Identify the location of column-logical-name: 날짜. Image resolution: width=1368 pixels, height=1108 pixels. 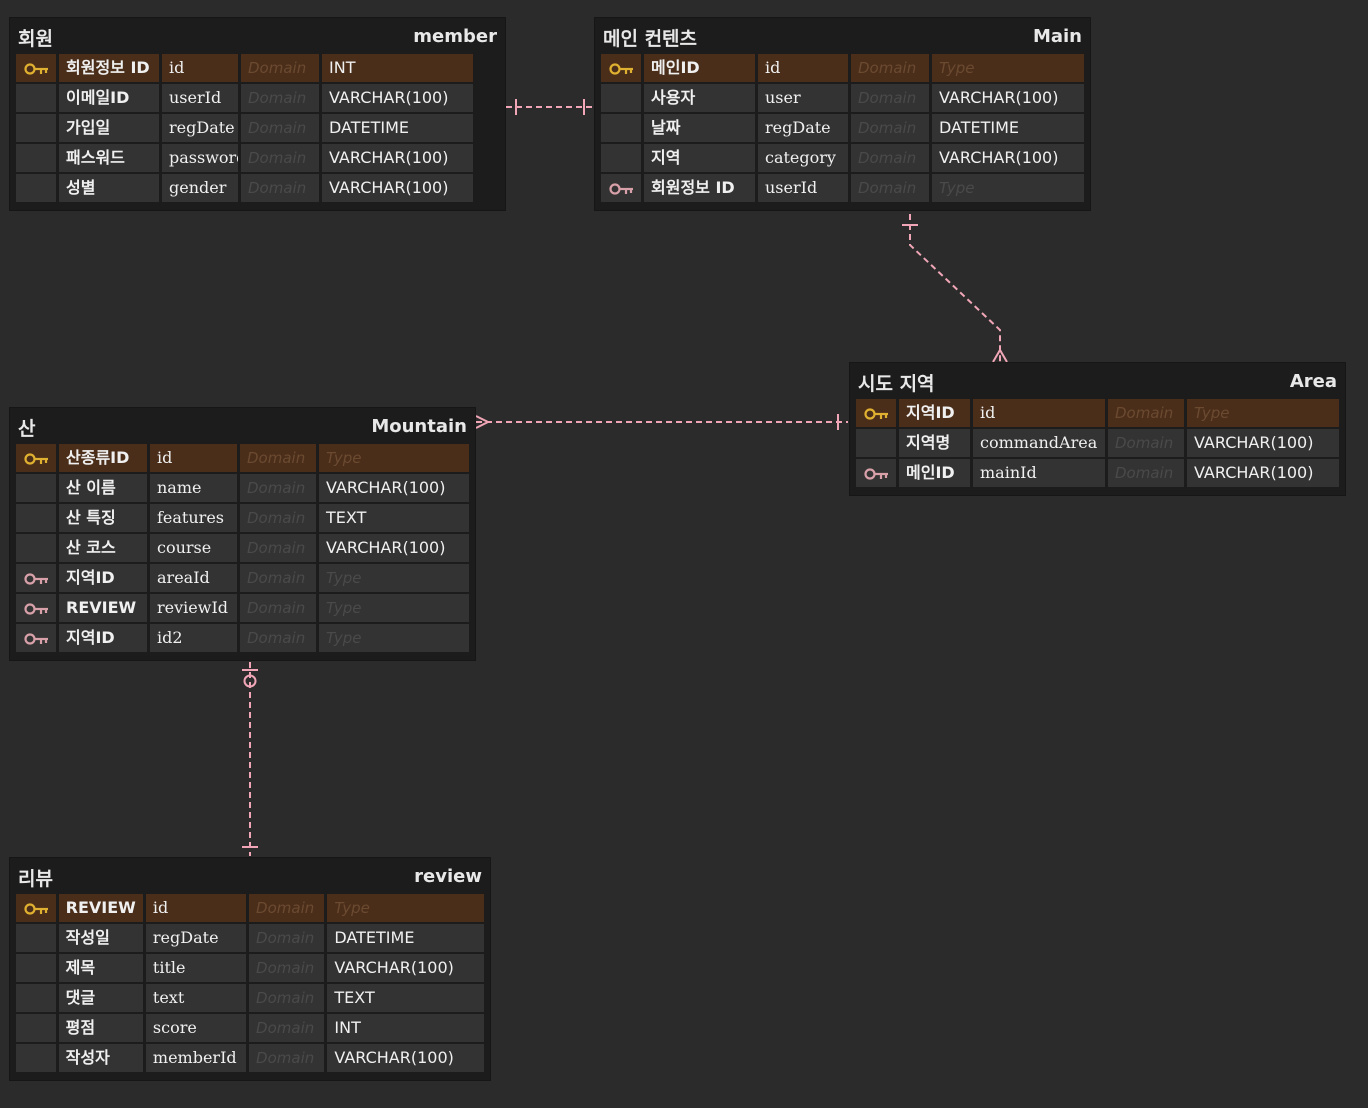
(699, 128).